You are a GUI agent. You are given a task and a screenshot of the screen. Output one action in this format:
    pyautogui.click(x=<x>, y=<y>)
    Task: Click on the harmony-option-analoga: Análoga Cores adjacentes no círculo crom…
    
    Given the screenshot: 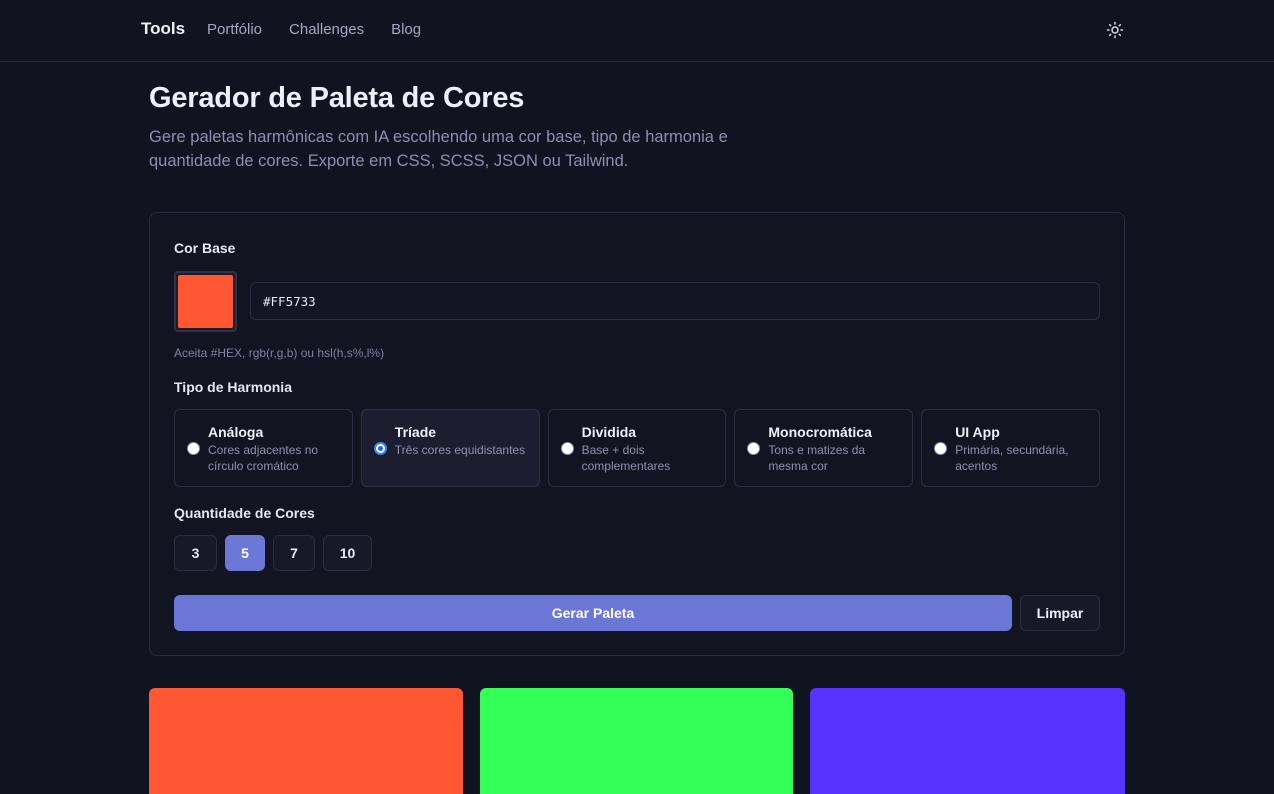 What is the action you would take?
    pyautogui.click(x=263, y=448)
    